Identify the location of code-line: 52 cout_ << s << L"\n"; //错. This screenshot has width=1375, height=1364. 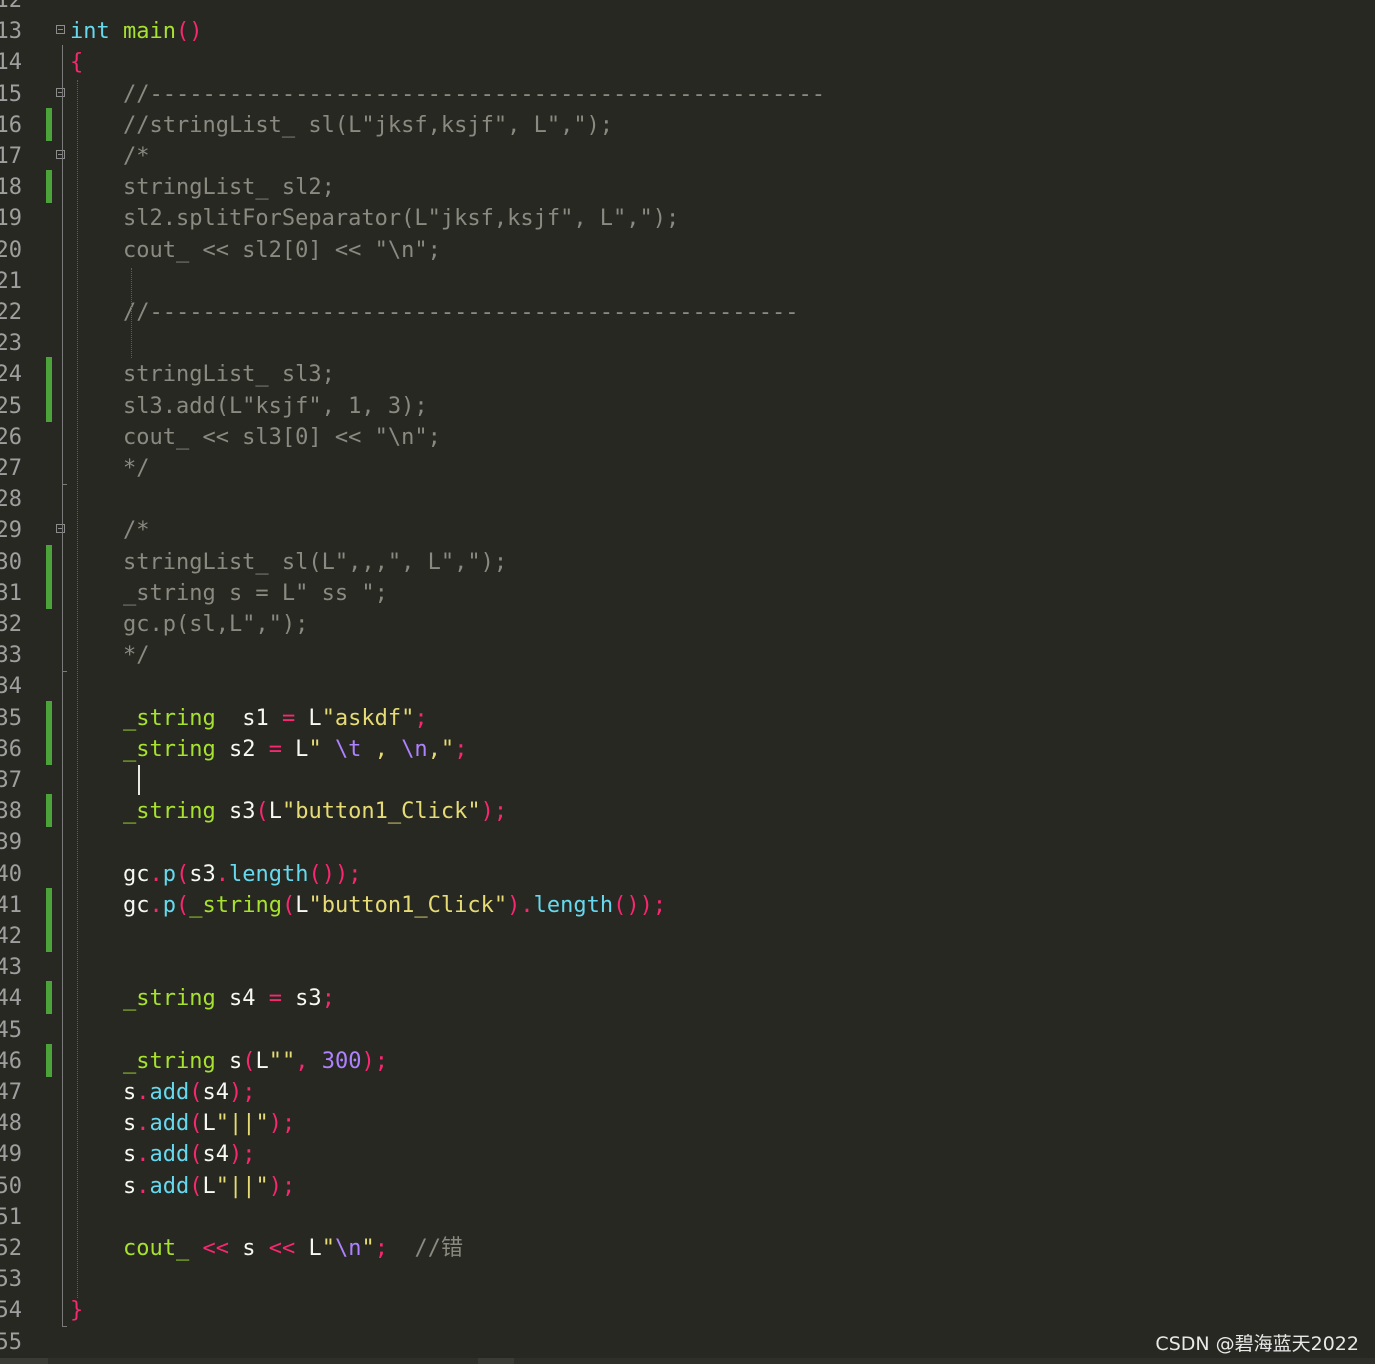
(687, 1248).